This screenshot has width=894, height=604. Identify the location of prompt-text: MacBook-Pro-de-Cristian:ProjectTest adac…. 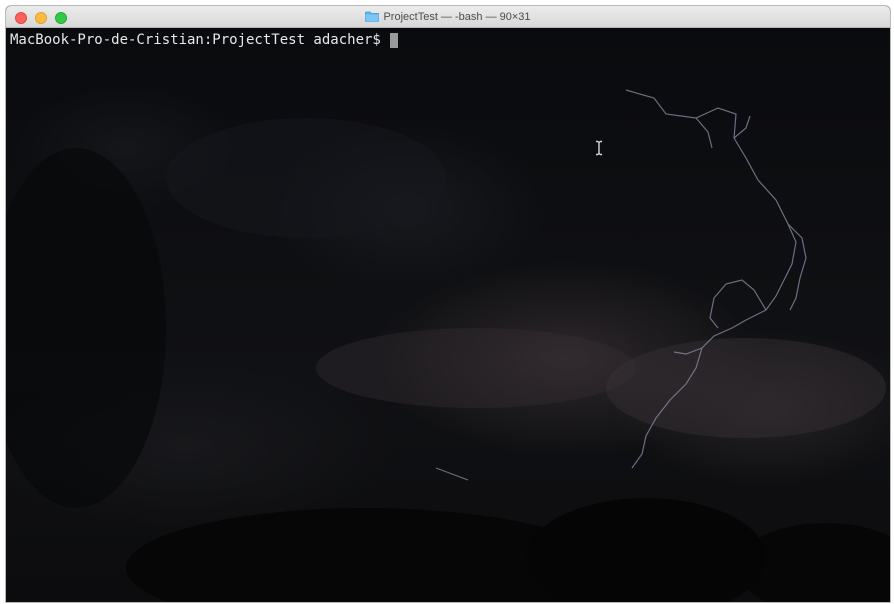
(195, 40).